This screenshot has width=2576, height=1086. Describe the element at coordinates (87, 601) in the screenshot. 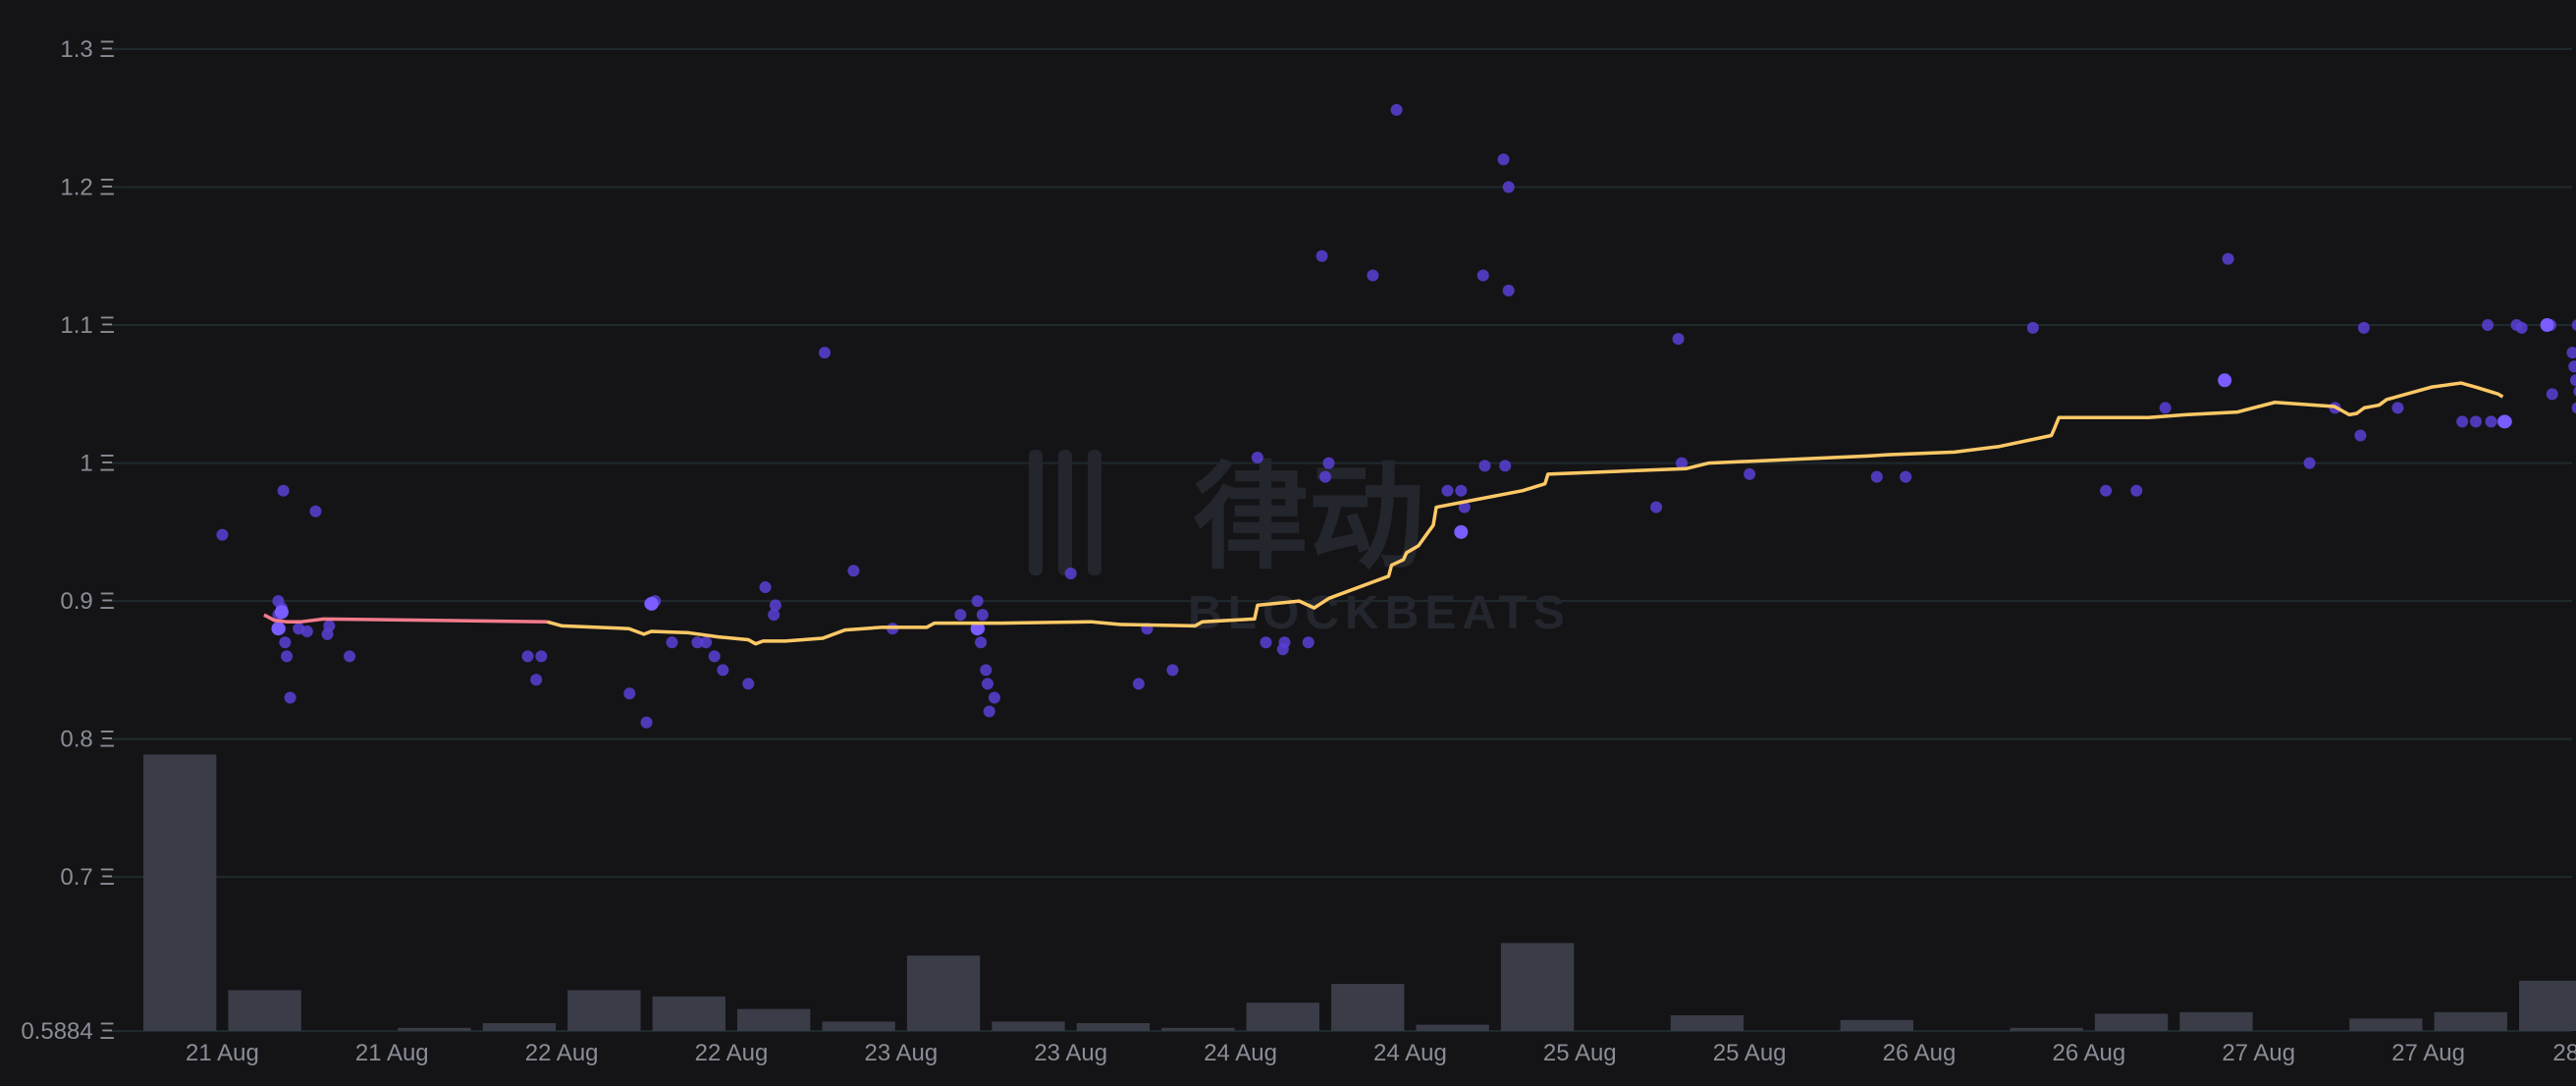

I see `y-tick-label: 0.9 Ξ` at that location.